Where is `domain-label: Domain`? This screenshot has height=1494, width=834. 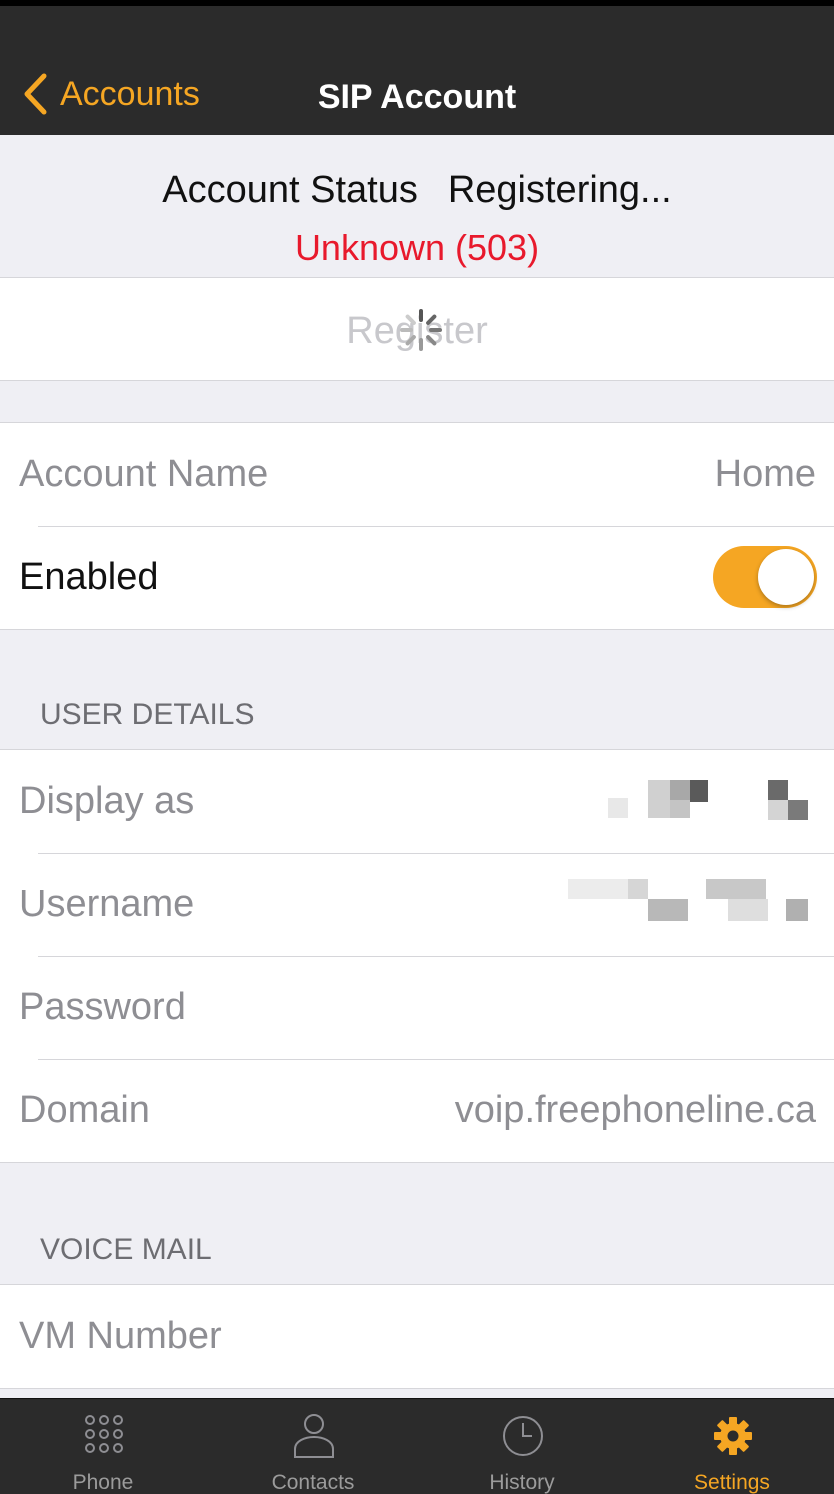
domain-label: Domain is located at coordinates (84, 1110).